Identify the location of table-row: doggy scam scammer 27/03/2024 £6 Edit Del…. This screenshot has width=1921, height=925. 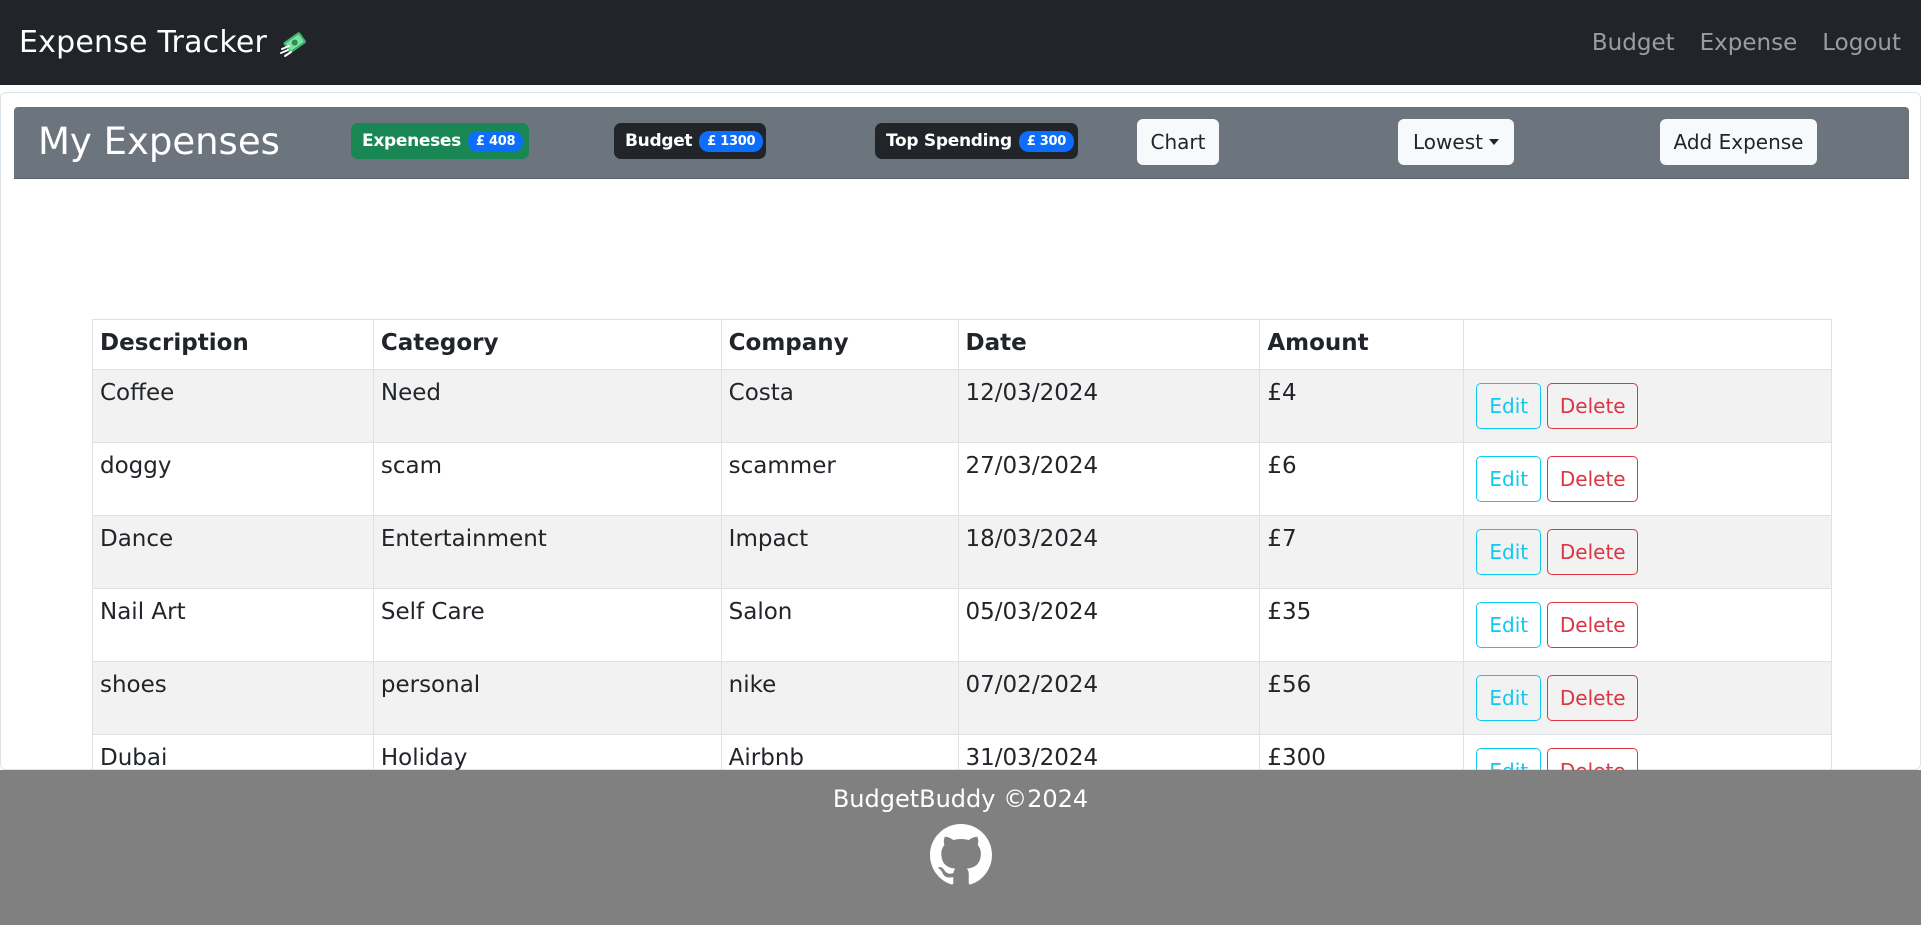
(962, 479).